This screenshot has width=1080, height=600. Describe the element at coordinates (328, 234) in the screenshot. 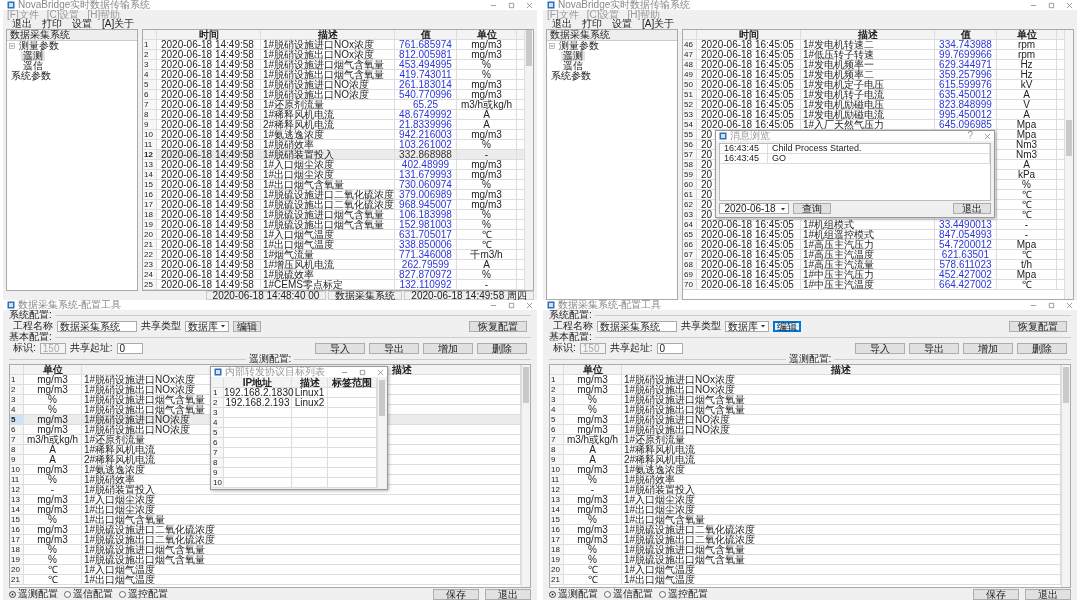

I see `table-cell: 1#入口烟气温度` at that location.